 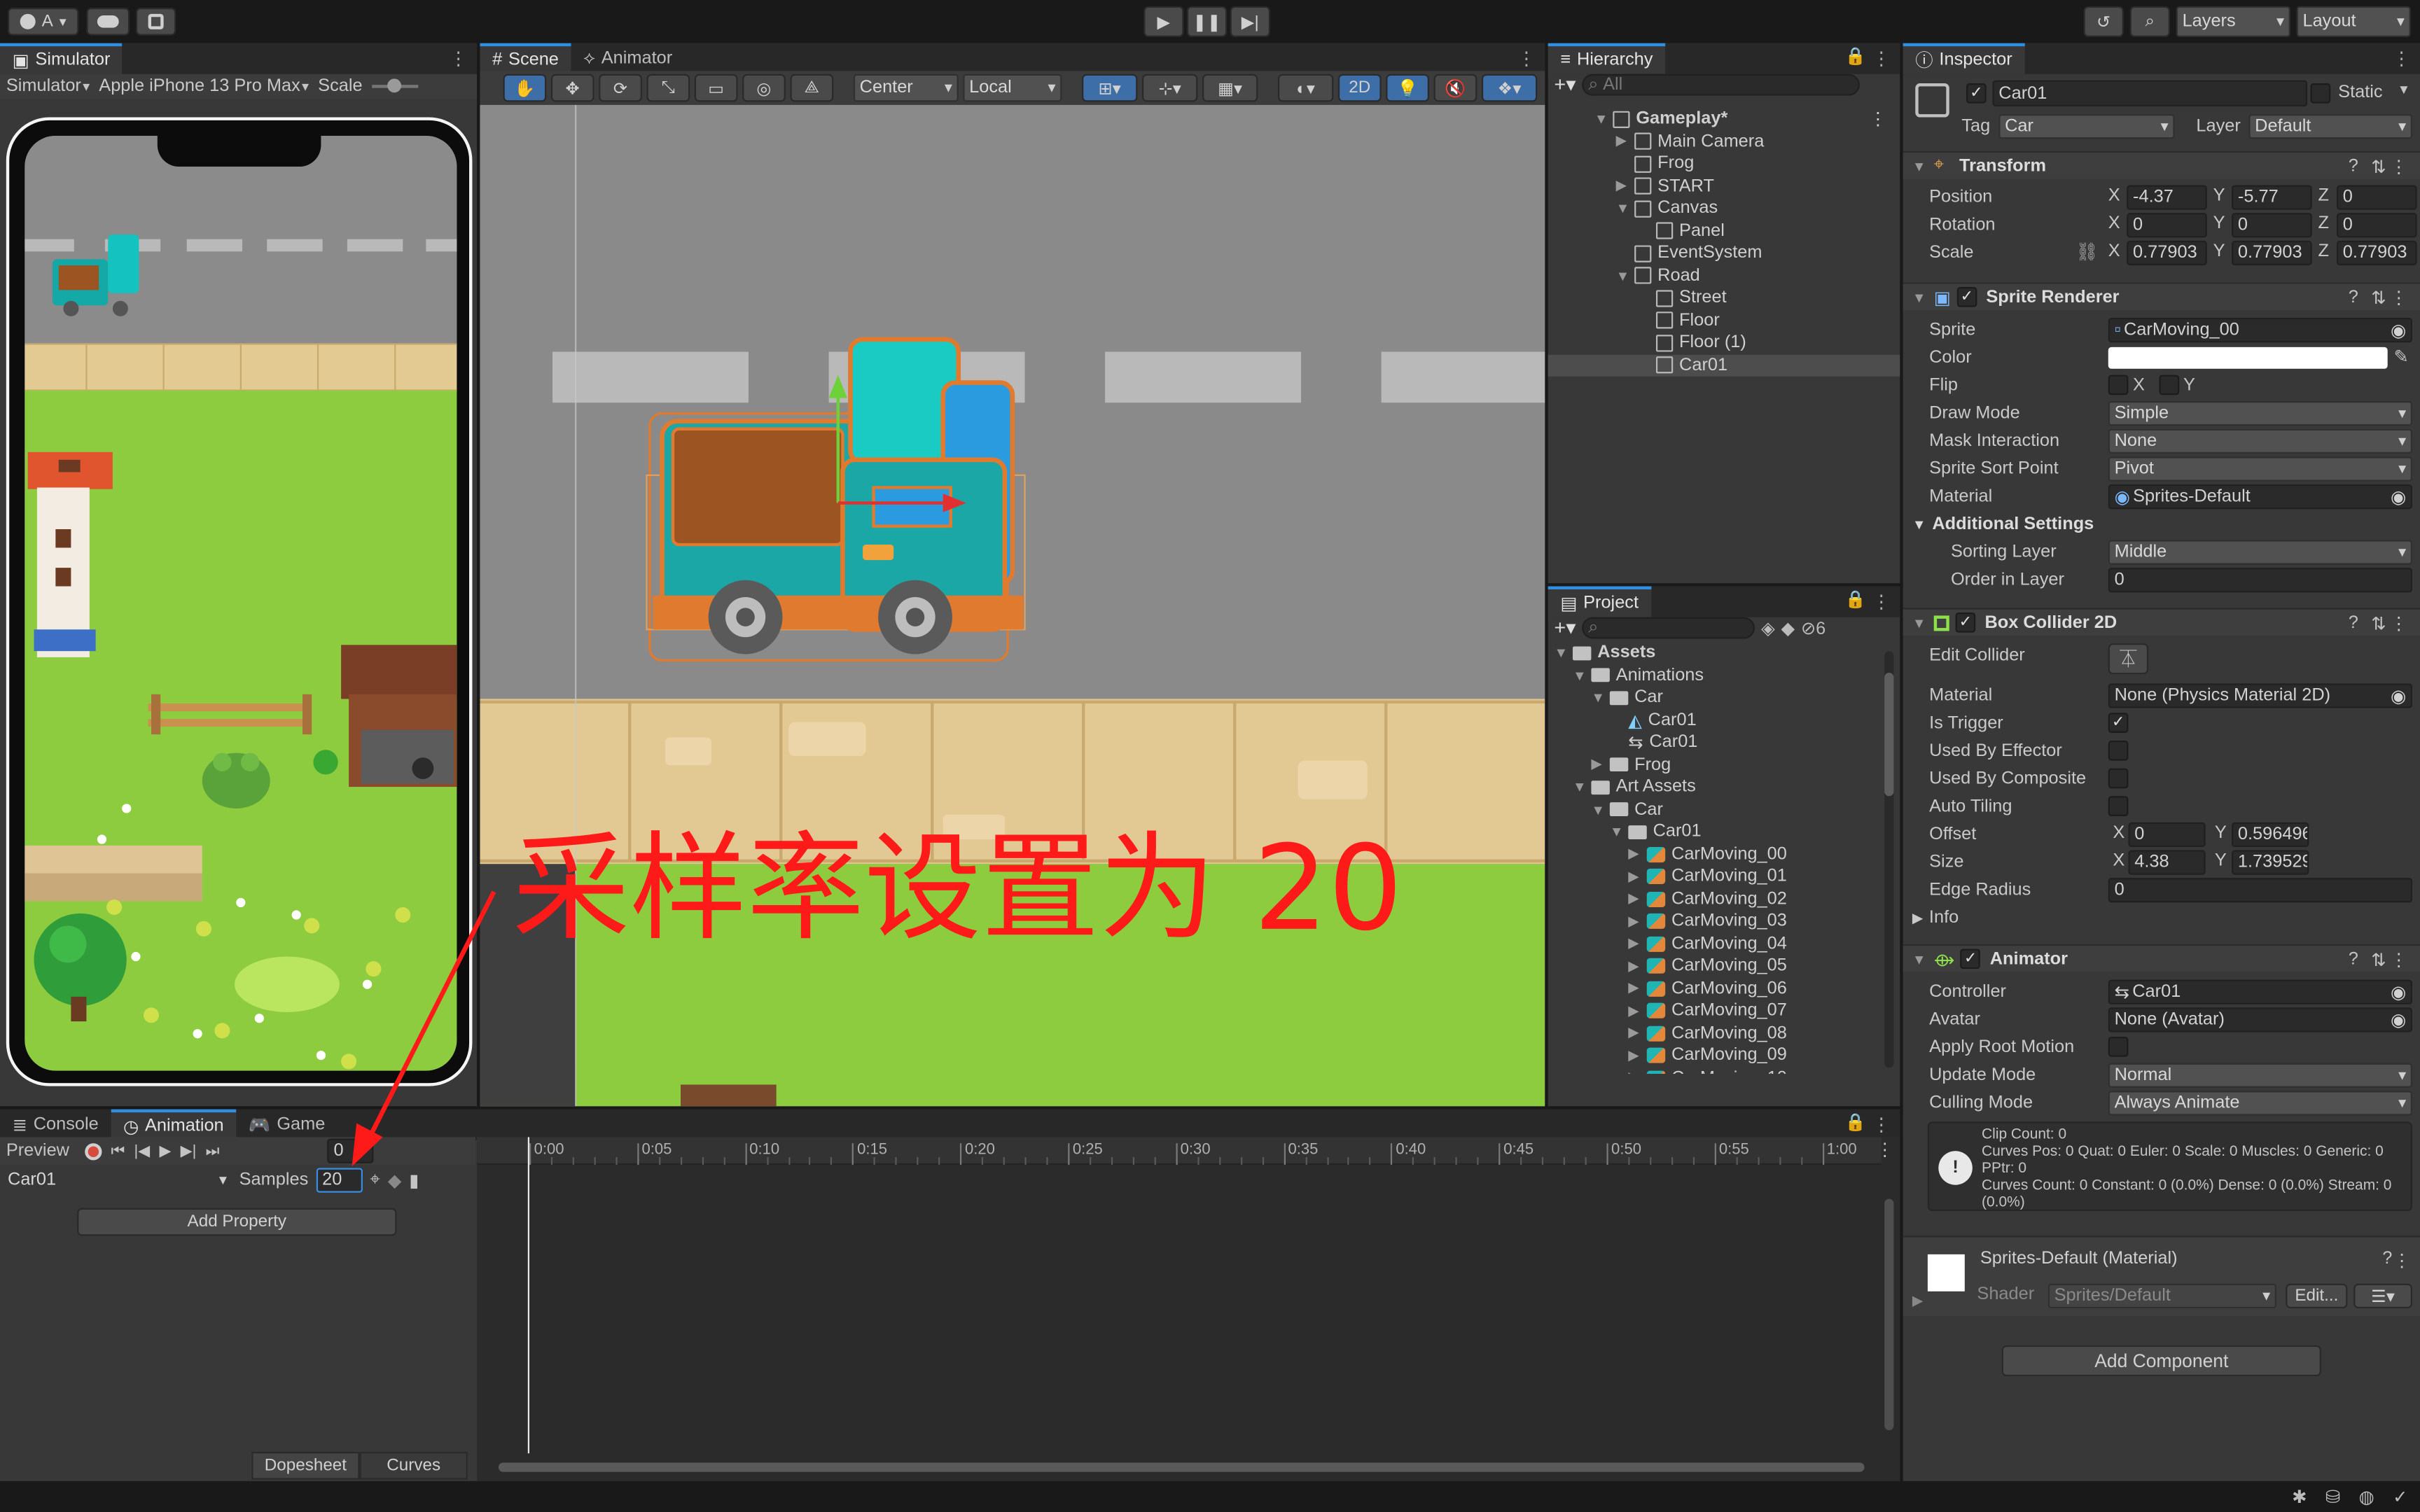 I want to click on audio-button: 🔇, so click(x=1455, y=88).